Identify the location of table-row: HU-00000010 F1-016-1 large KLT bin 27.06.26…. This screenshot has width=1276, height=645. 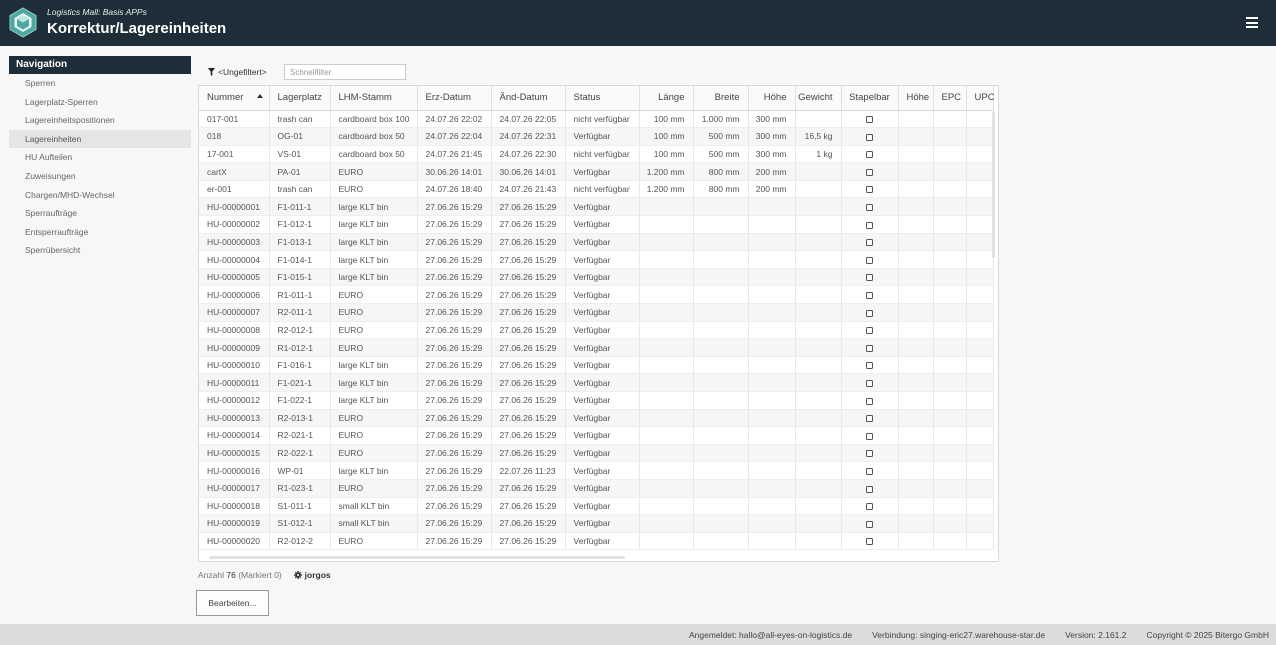
(596, 365).